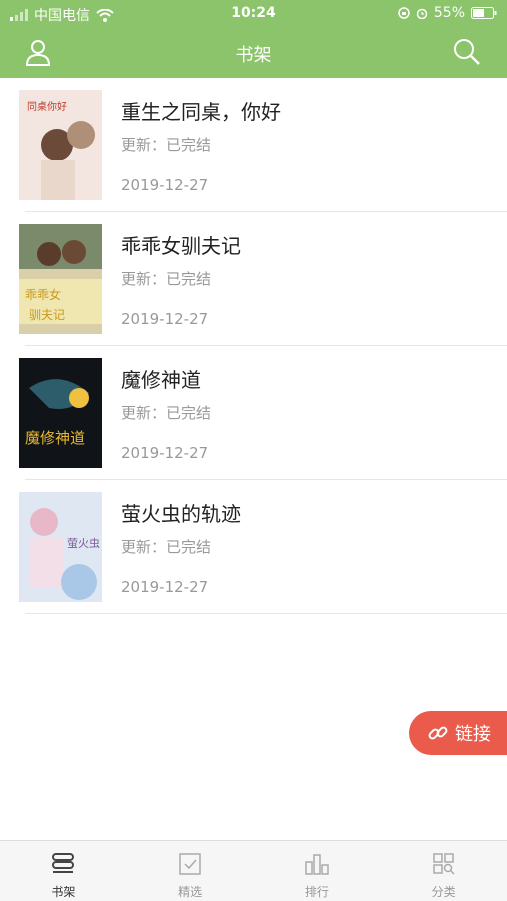 The height and width of the screenshot is (901, 507). I want to click on tab-bookshelf: 书架, so click(63, 871).